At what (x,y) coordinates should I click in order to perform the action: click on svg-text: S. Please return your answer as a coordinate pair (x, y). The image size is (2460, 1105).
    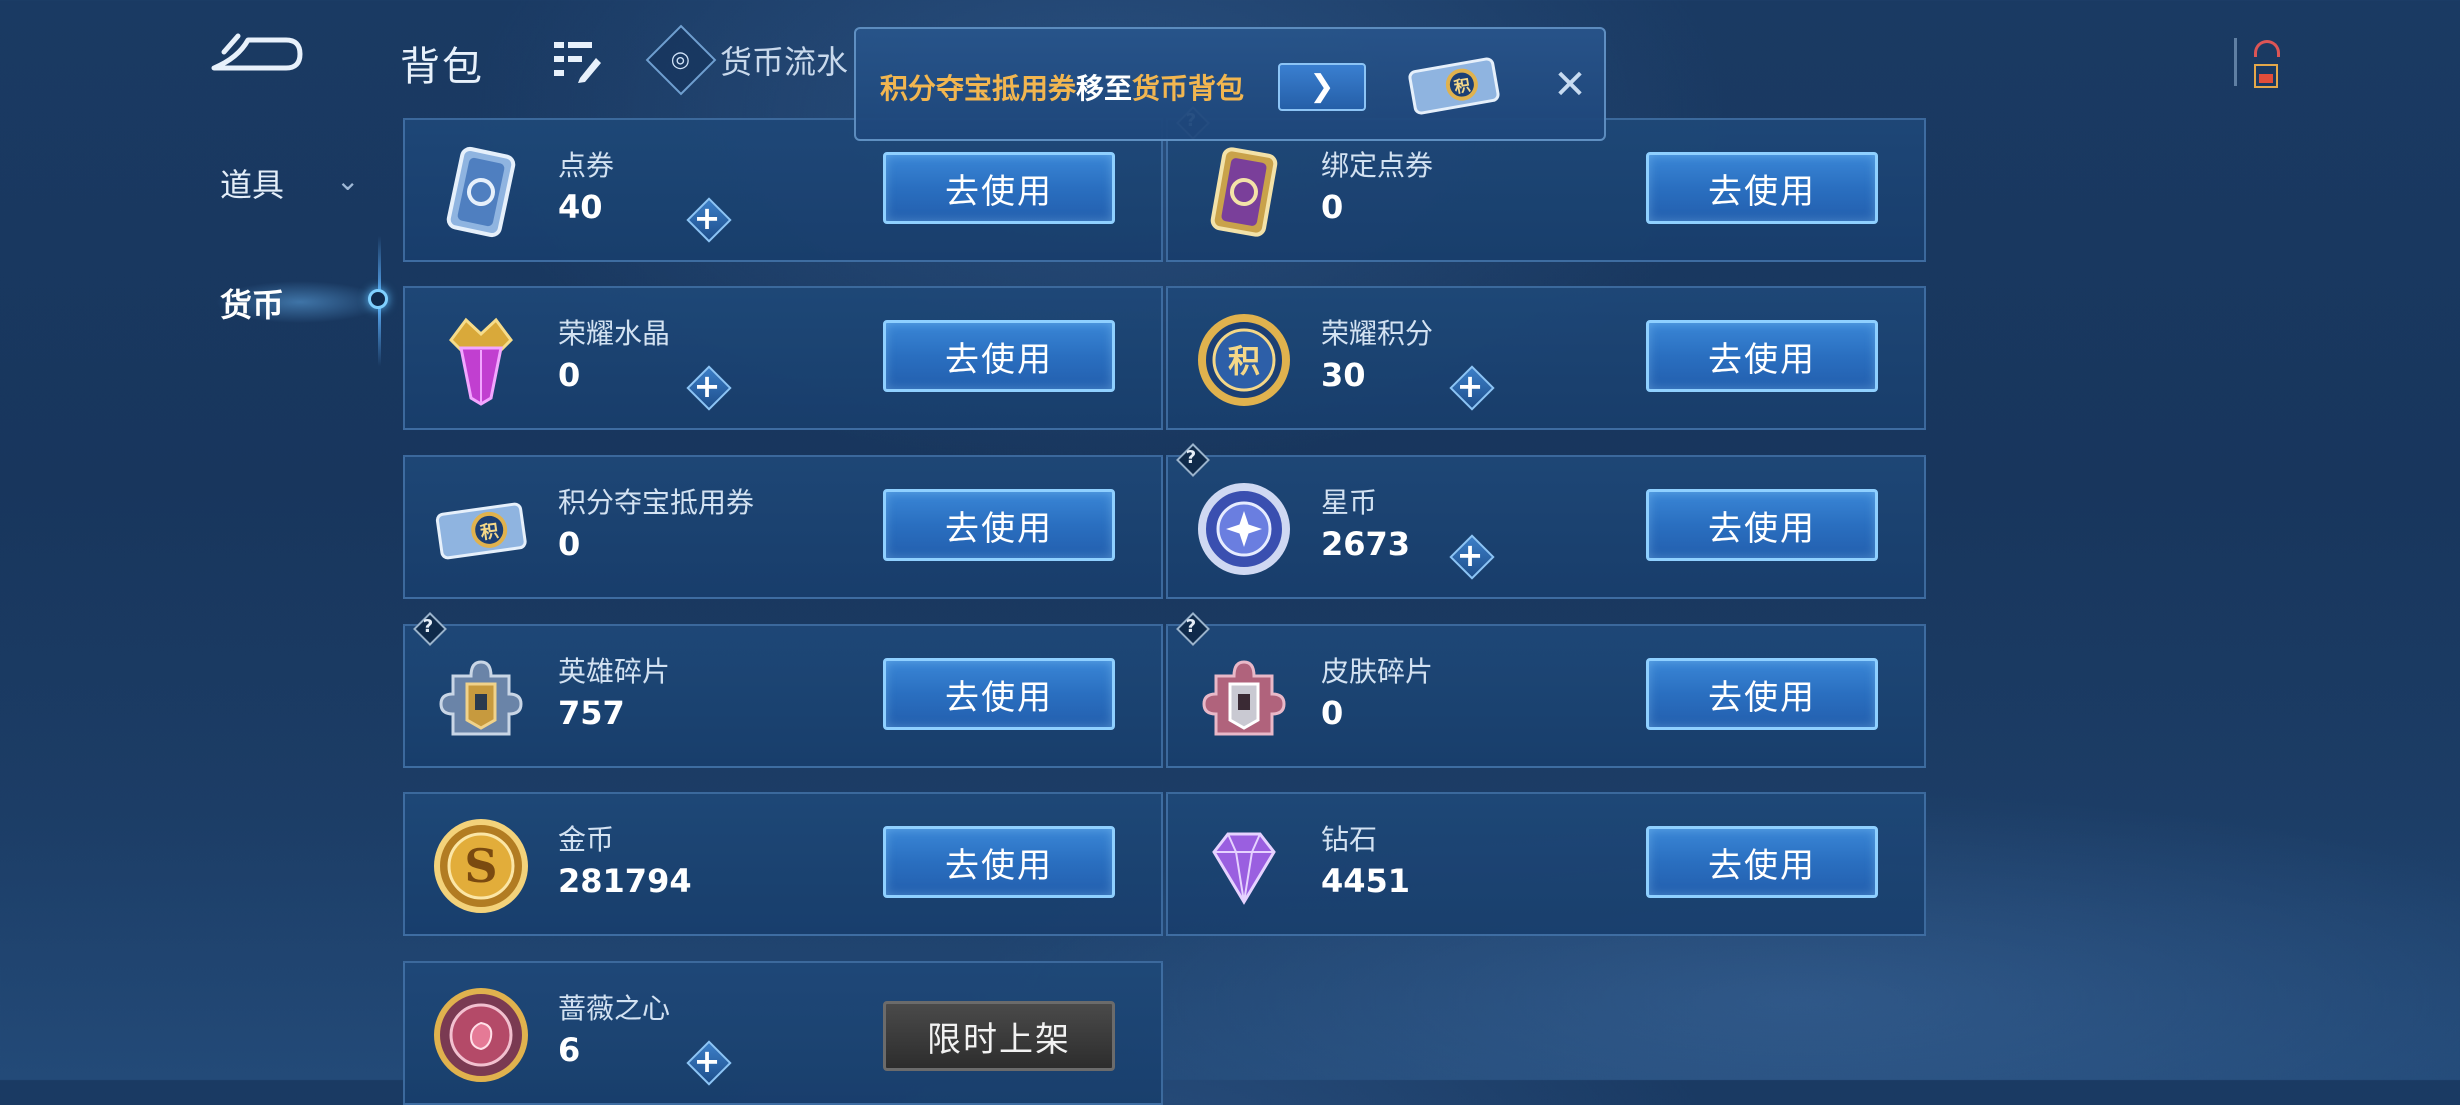
    Looking at the image, I should click on (480, 866).